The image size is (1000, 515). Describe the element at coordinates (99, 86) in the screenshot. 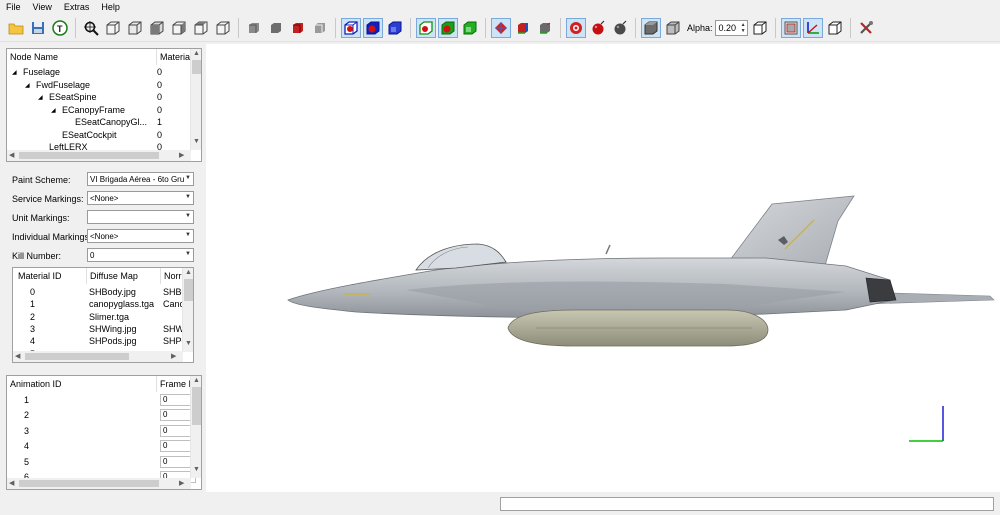

I see `tree-node: ◢ FwdFuselage 0` at that location.